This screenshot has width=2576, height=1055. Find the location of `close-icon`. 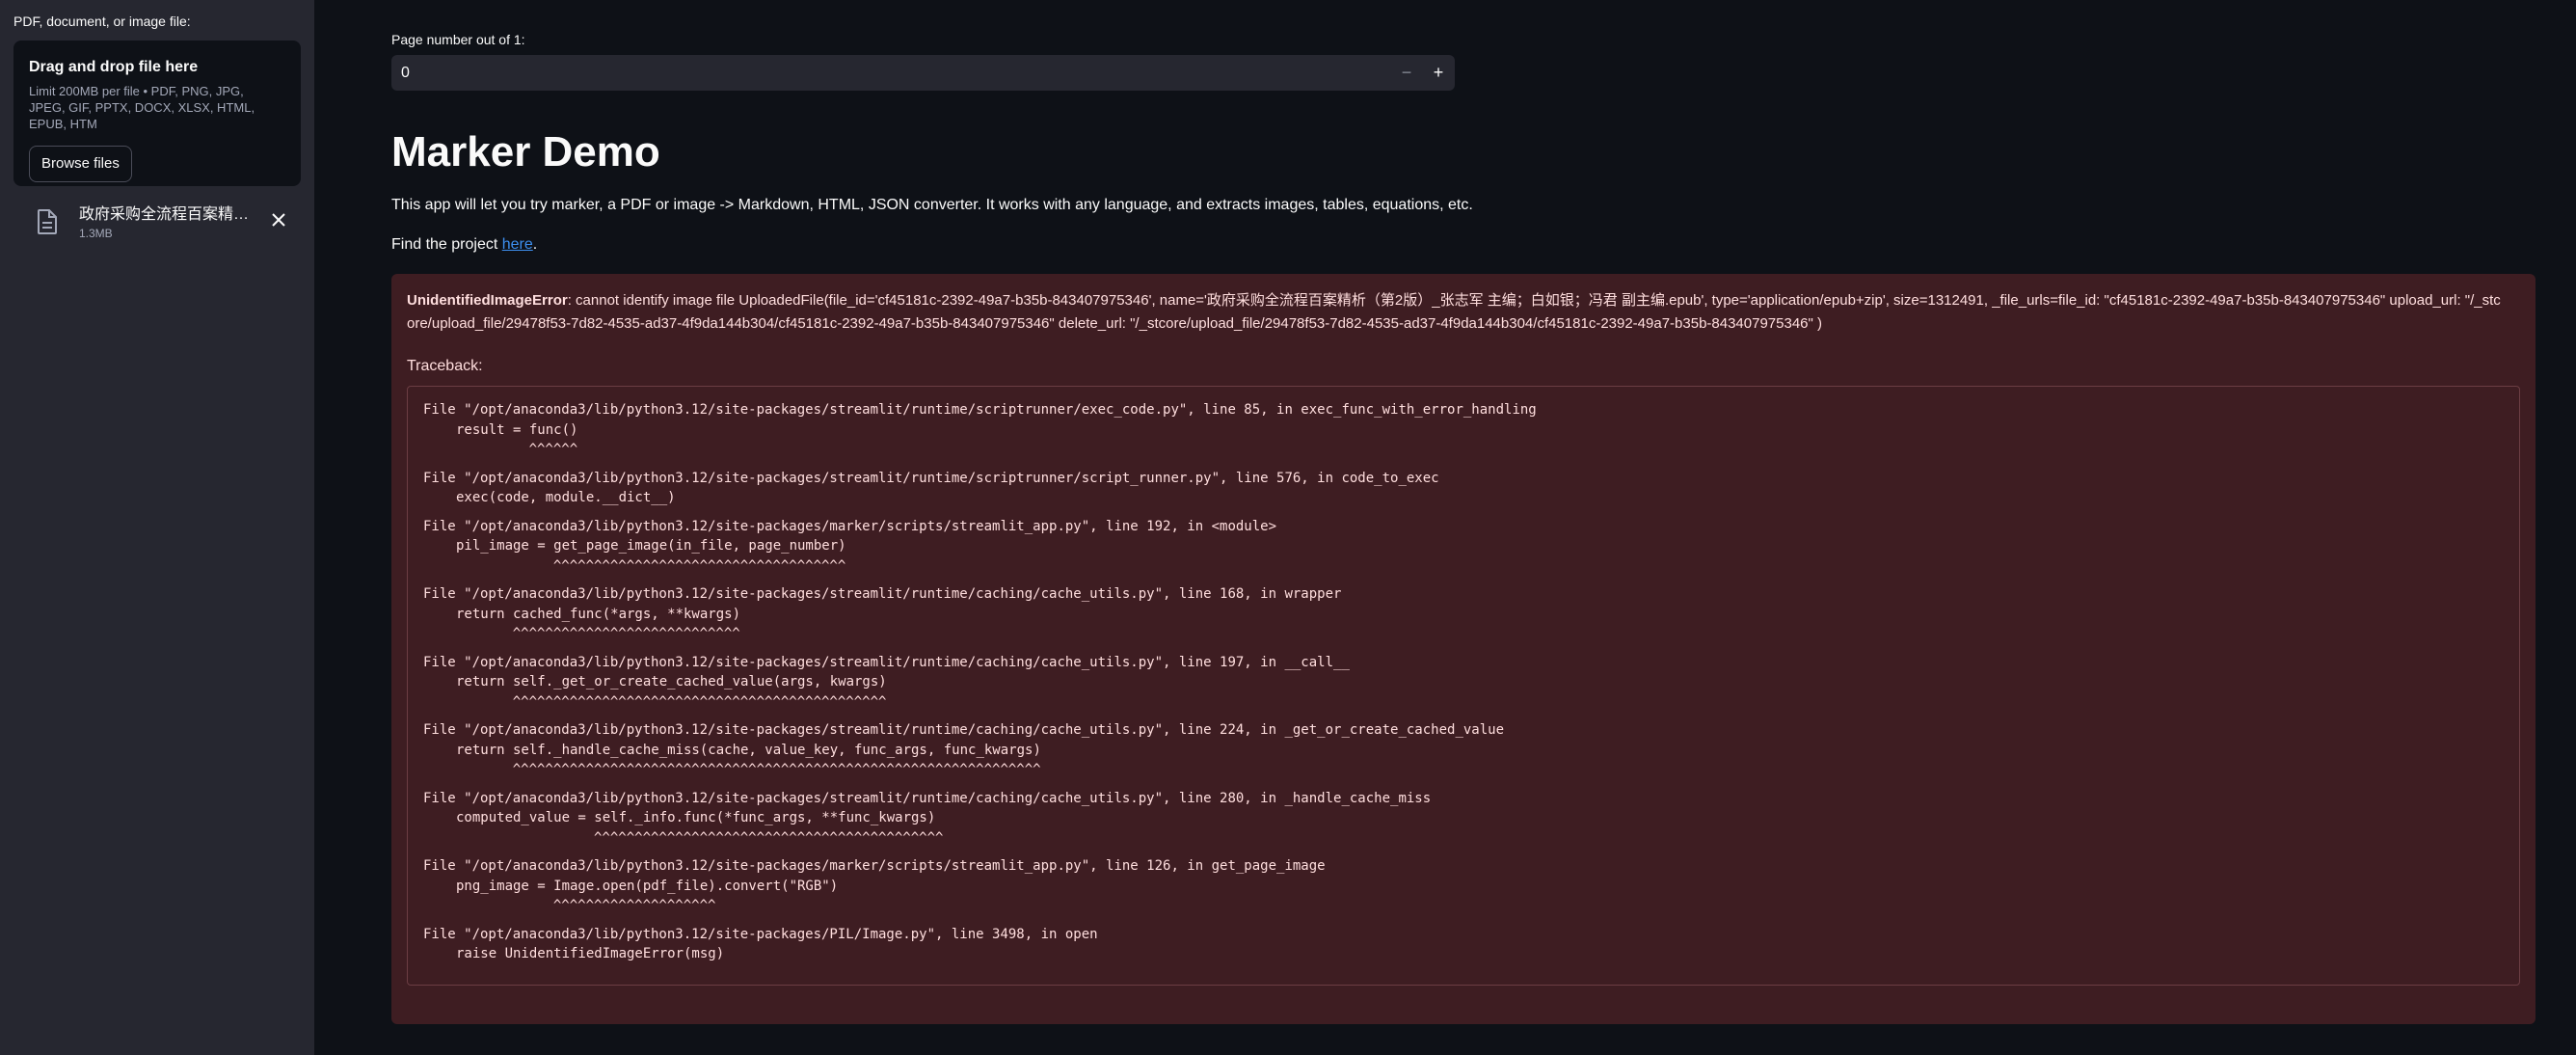

close-icon is located at coordinates (278, 220).